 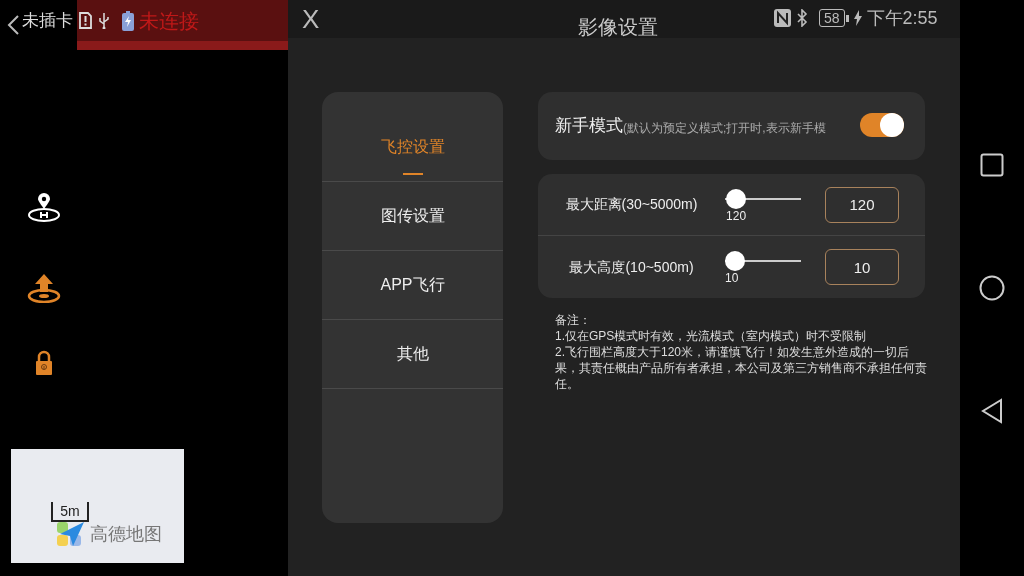 What do you see at coordinates (412, 354) in the screenshot?
I see `menu-tab: 其他` at bounding box center [412, 354].